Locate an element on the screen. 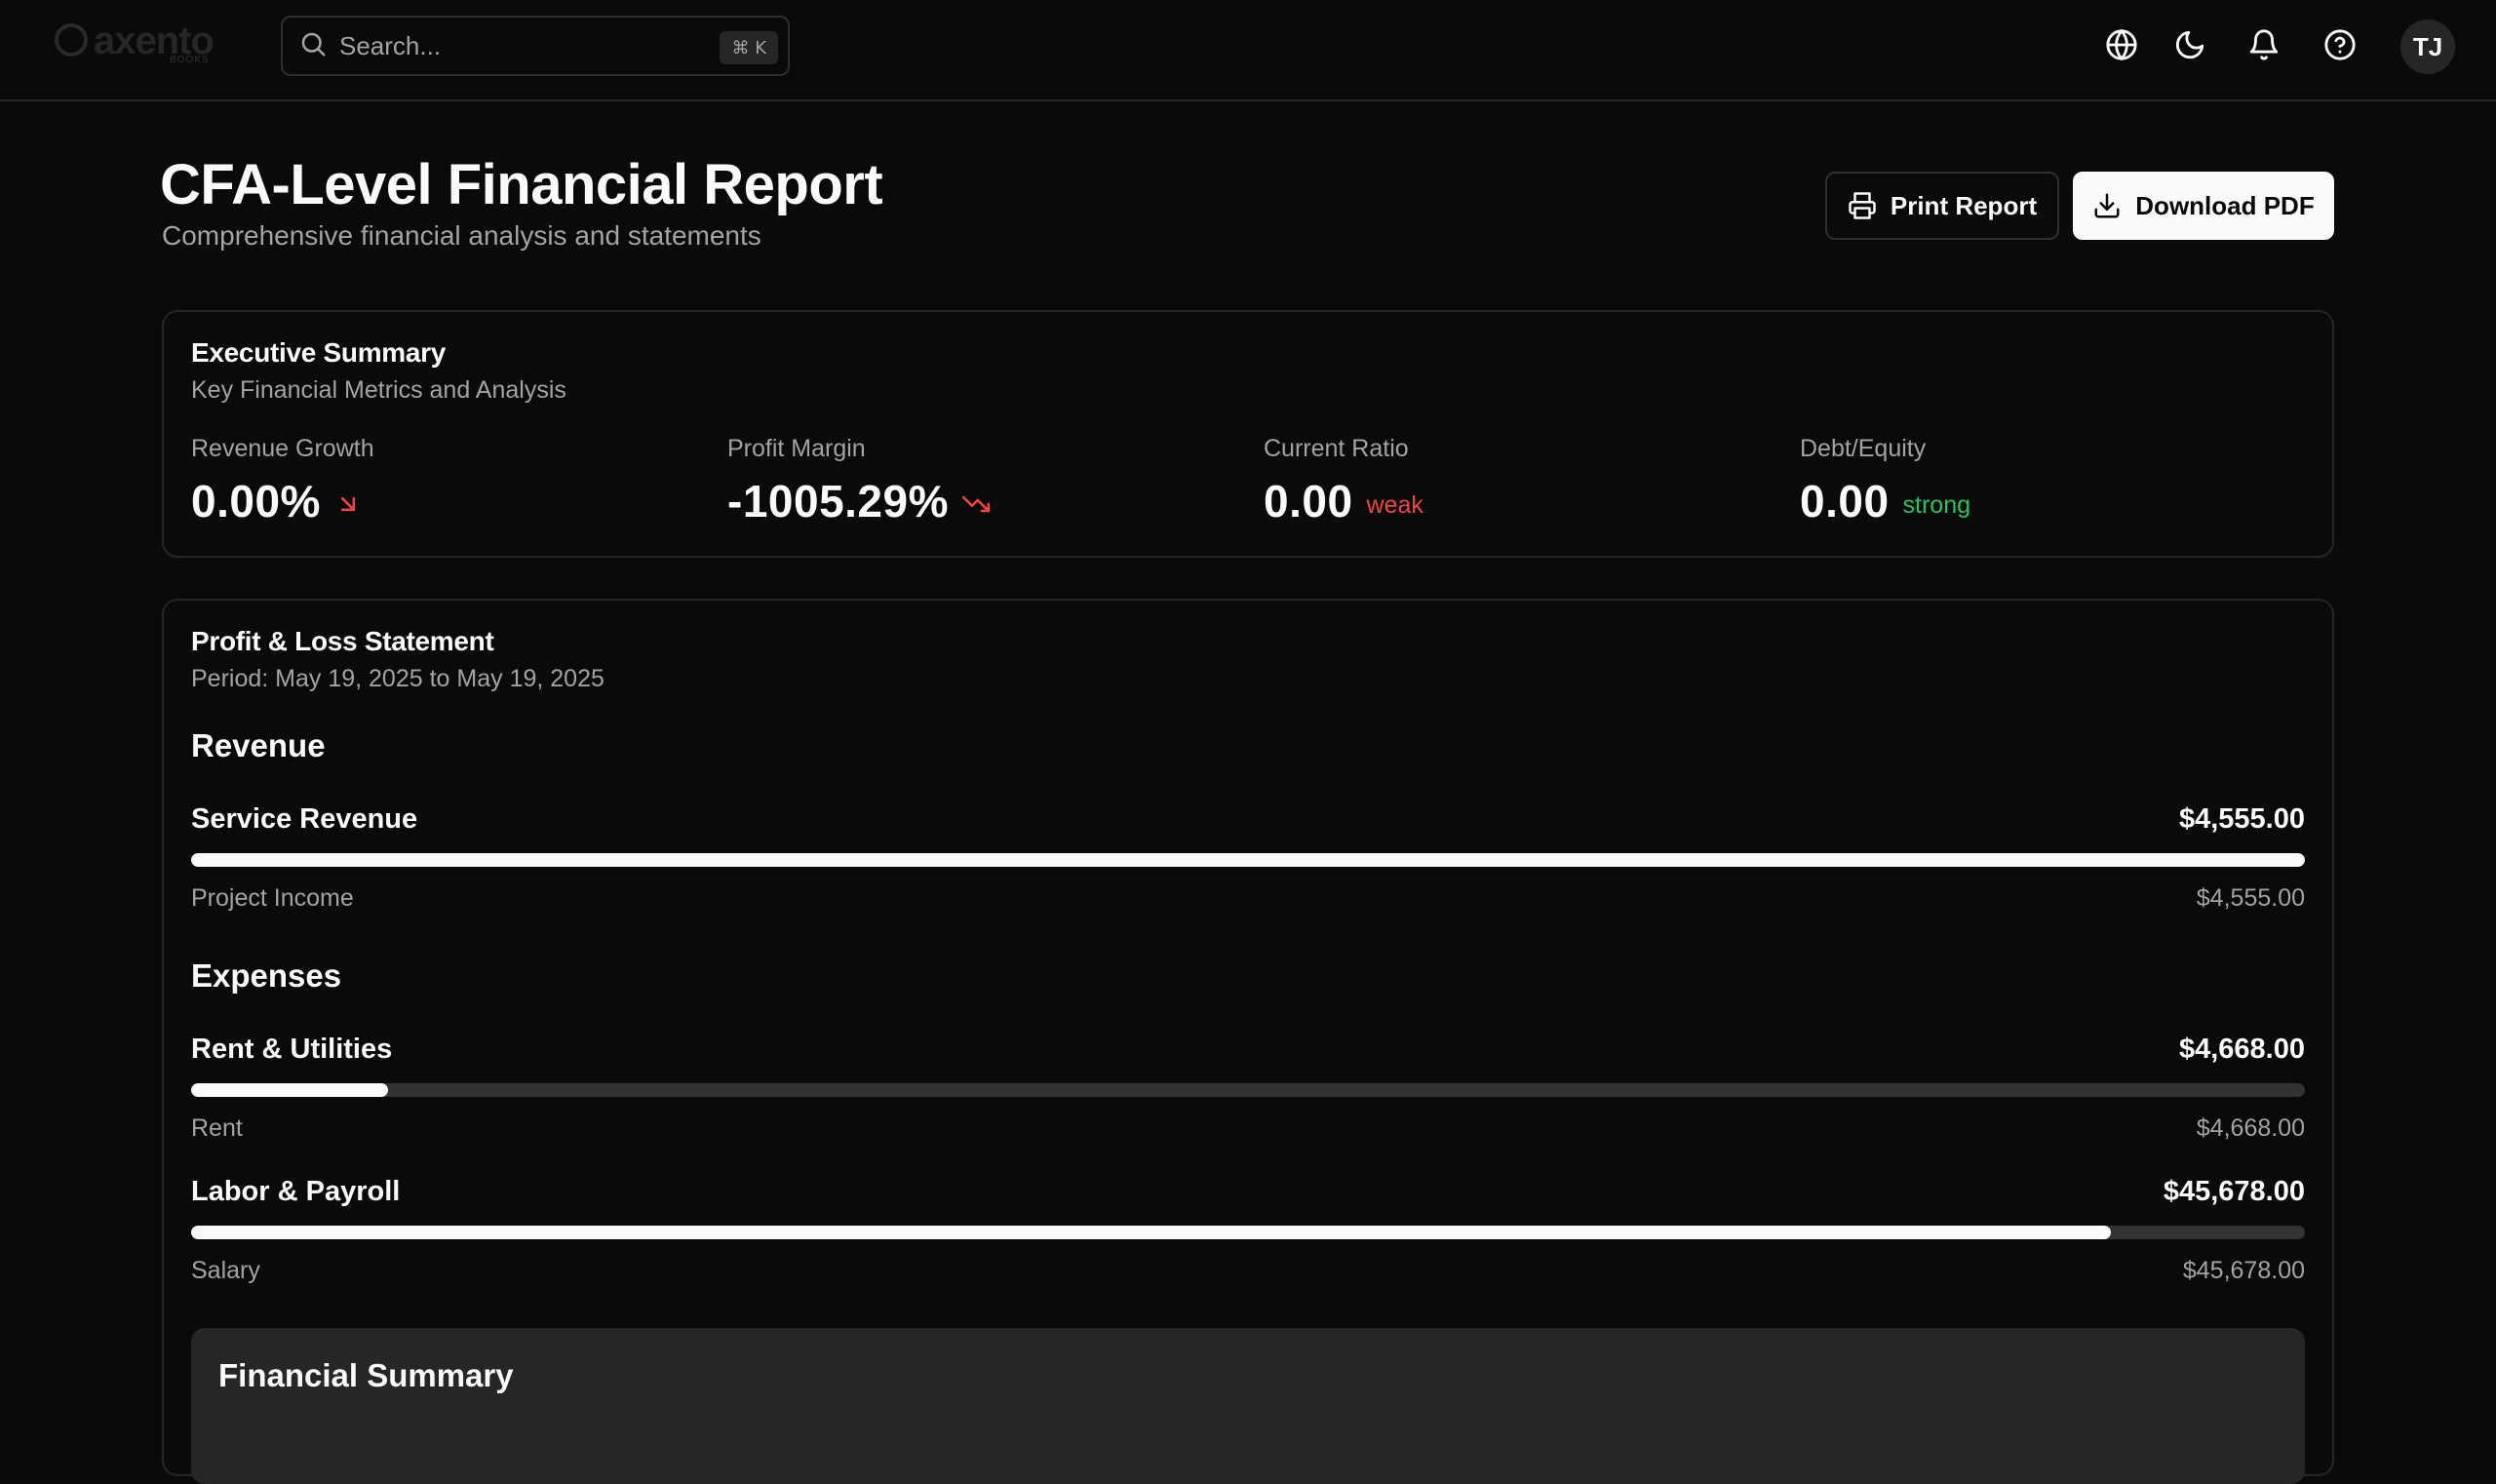 Image resolution: width=2496 pixels, height=1484 pixels. search-icon is located at coordinates (313, 46).